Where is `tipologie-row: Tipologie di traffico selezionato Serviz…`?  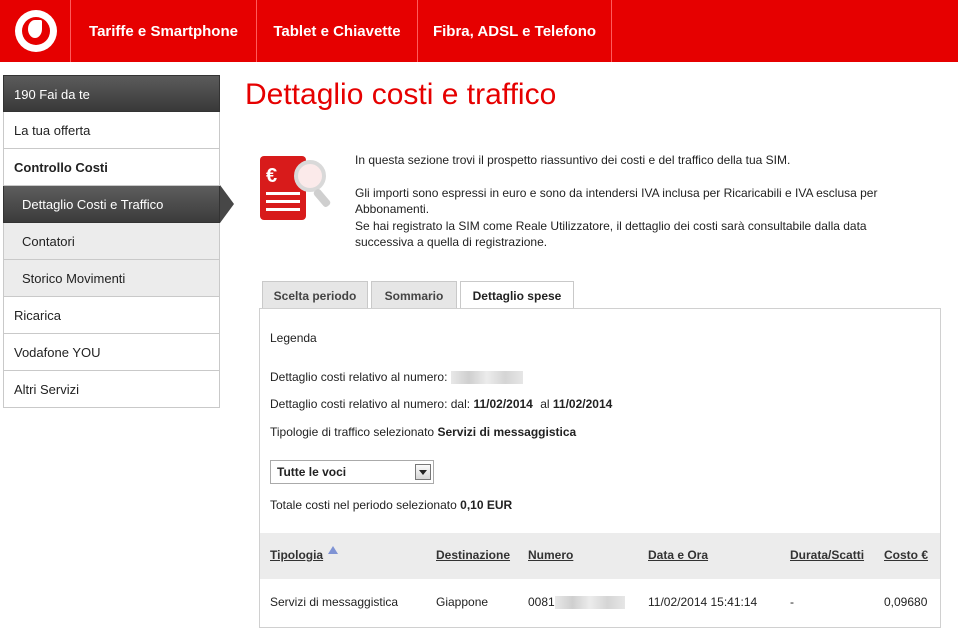 tipologie-row: Tipologie di traffico selezionato Serviz… is located at coordinates (423, 432).